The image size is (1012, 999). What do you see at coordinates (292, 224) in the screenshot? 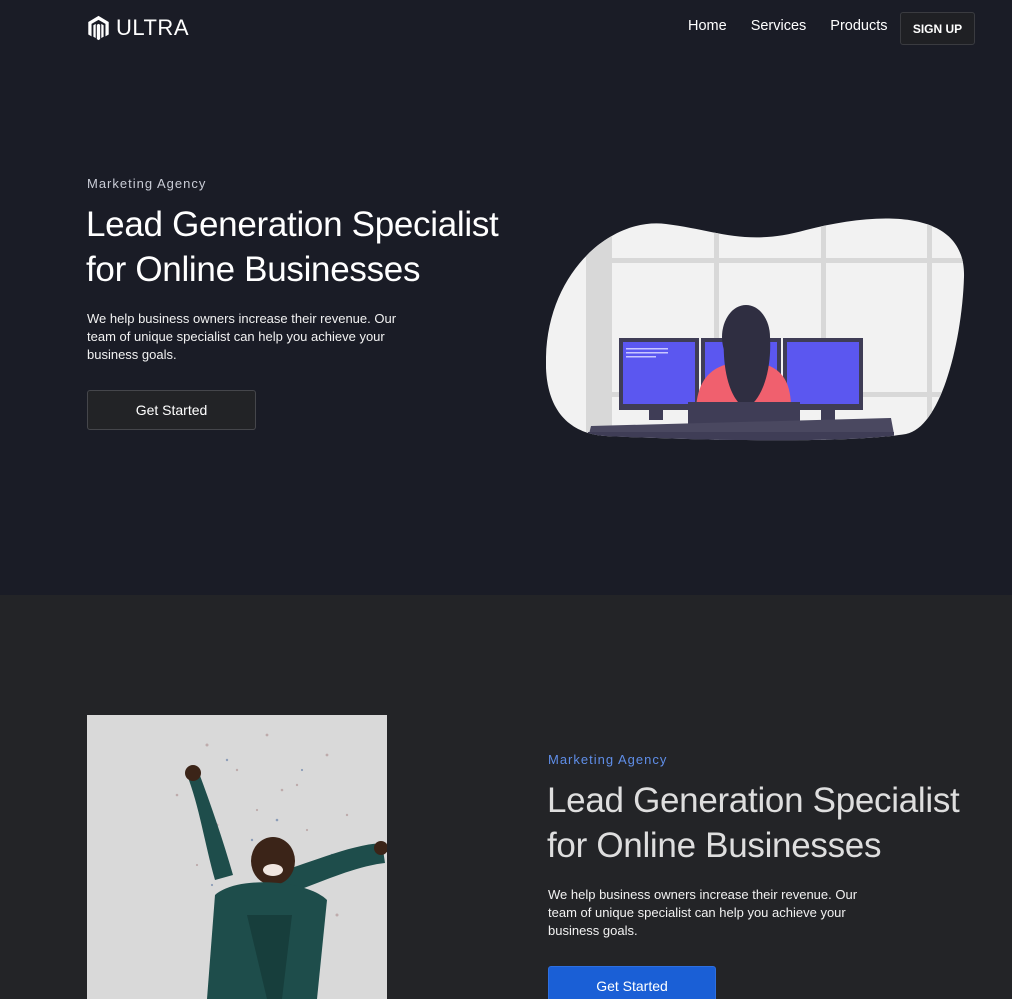
I see `hero-title-line1: Lead Generation Specialist` at bounding box center [292, 224].